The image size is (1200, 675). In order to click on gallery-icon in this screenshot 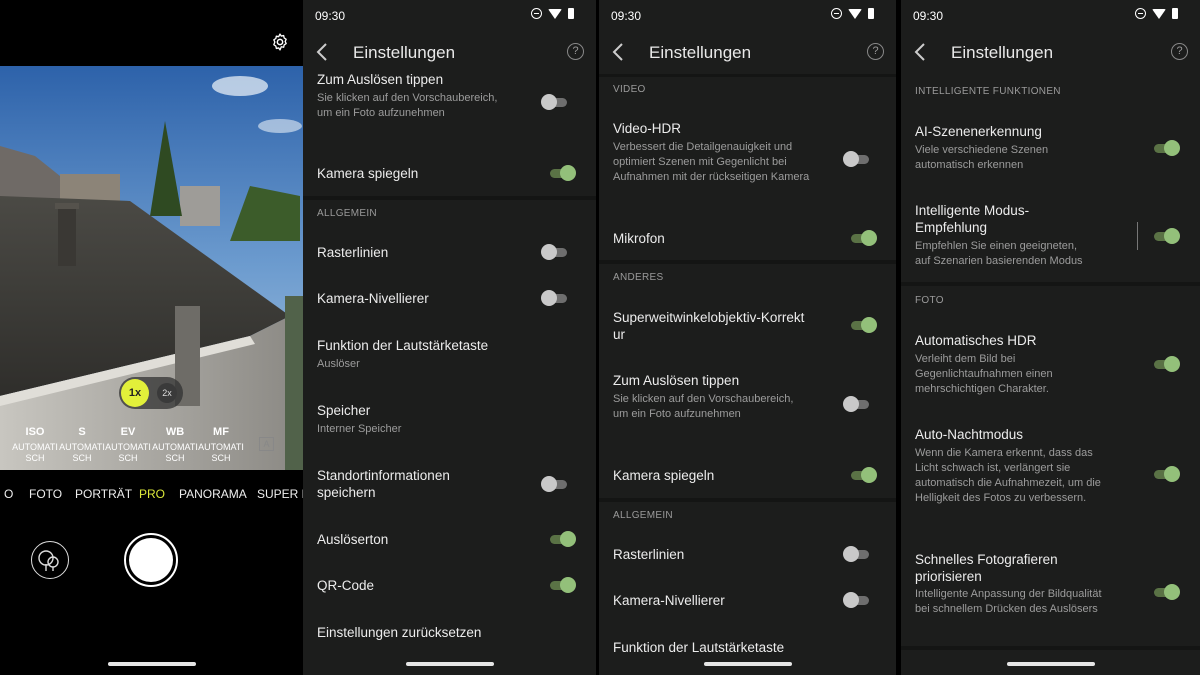, I will do `click(48, 560)`.